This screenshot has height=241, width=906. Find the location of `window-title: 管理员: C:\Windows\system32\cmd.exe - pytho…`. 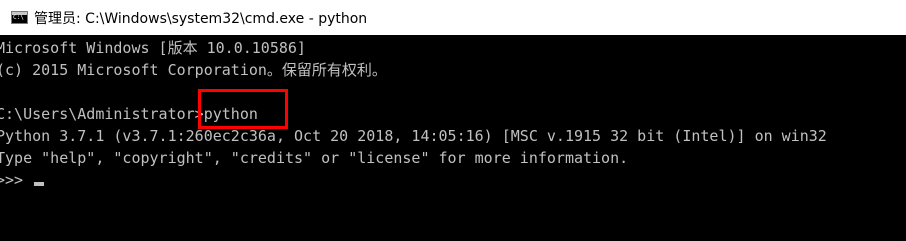

window-title: 管理员: C:\Windows\system32\cmd.exe - pytho… is located at coordinates (201, 18).